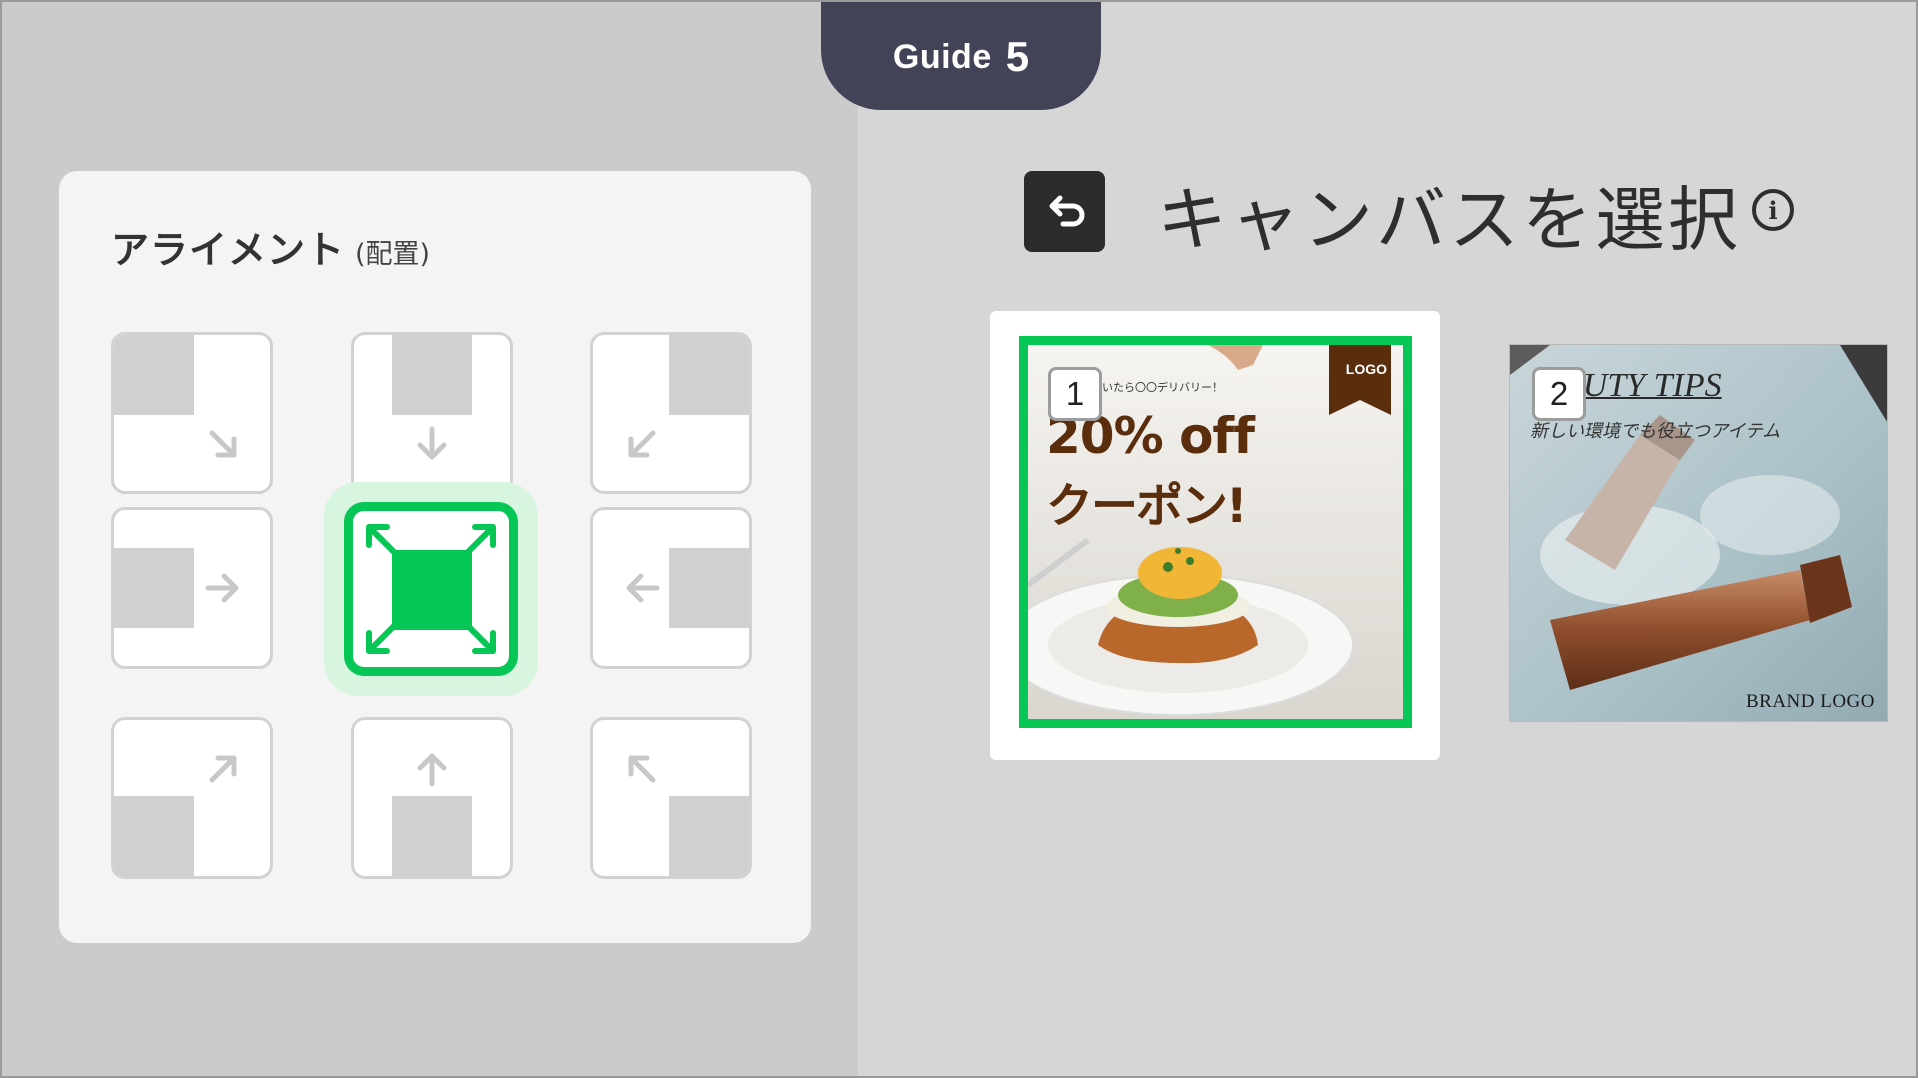 Image resolution: width=1918 pixels, height=1078 pixels. I want to click on arrow-right-icon, so click(222, 588).